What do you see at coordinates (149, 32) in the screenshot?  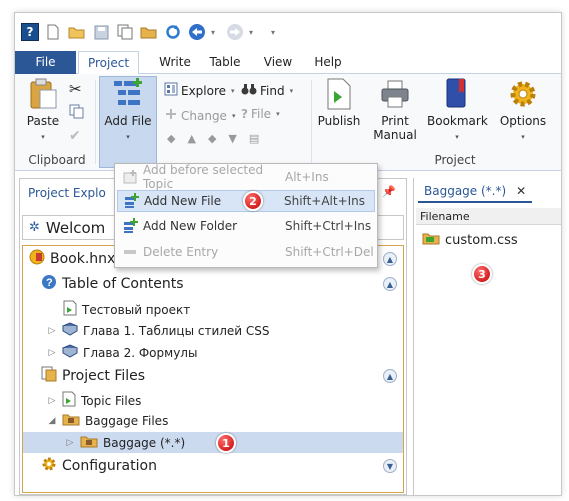 I see `folder-icon` at bounding box center [149, 32].